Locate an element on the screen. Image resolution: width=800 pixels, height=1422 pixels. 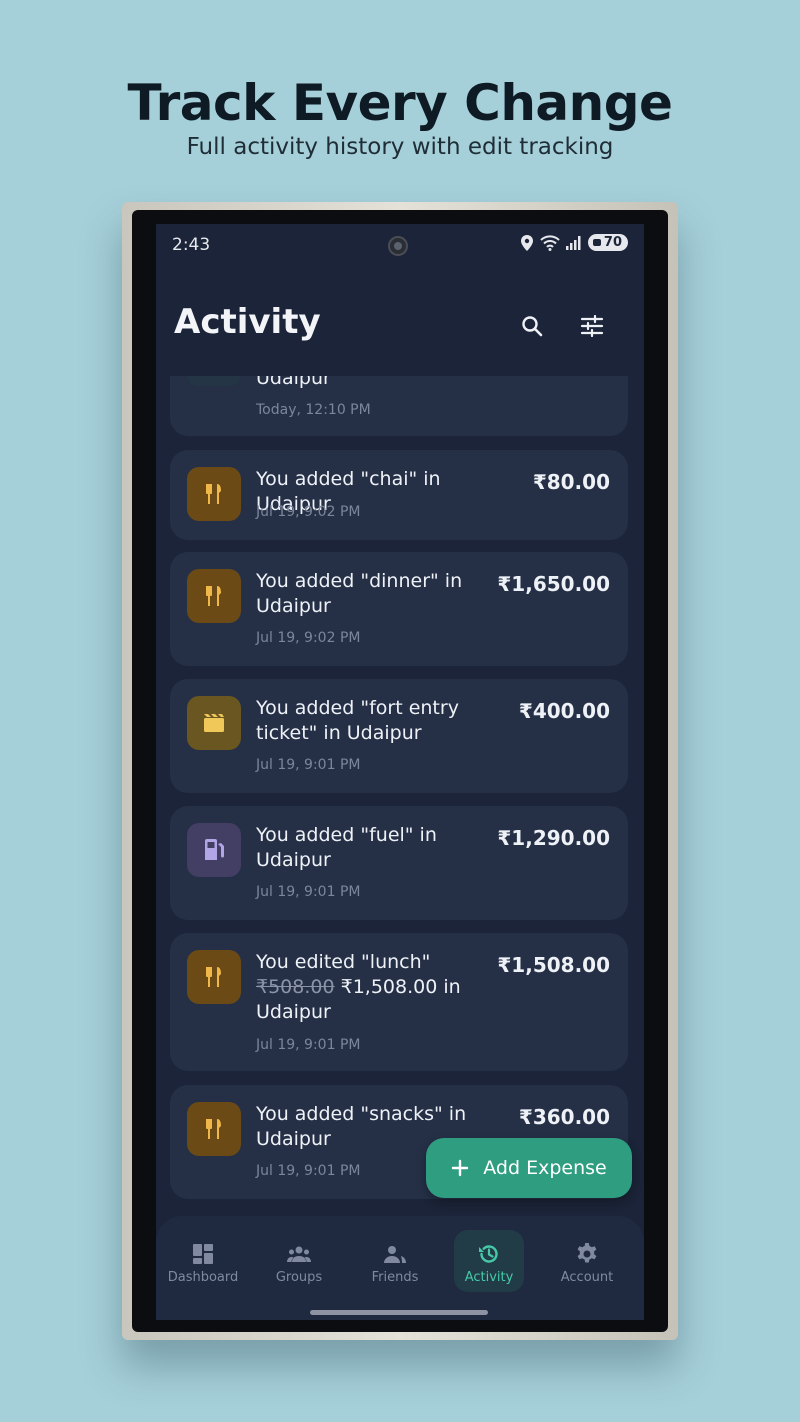
status-icons: 70 is located at coordinates (574, 242).